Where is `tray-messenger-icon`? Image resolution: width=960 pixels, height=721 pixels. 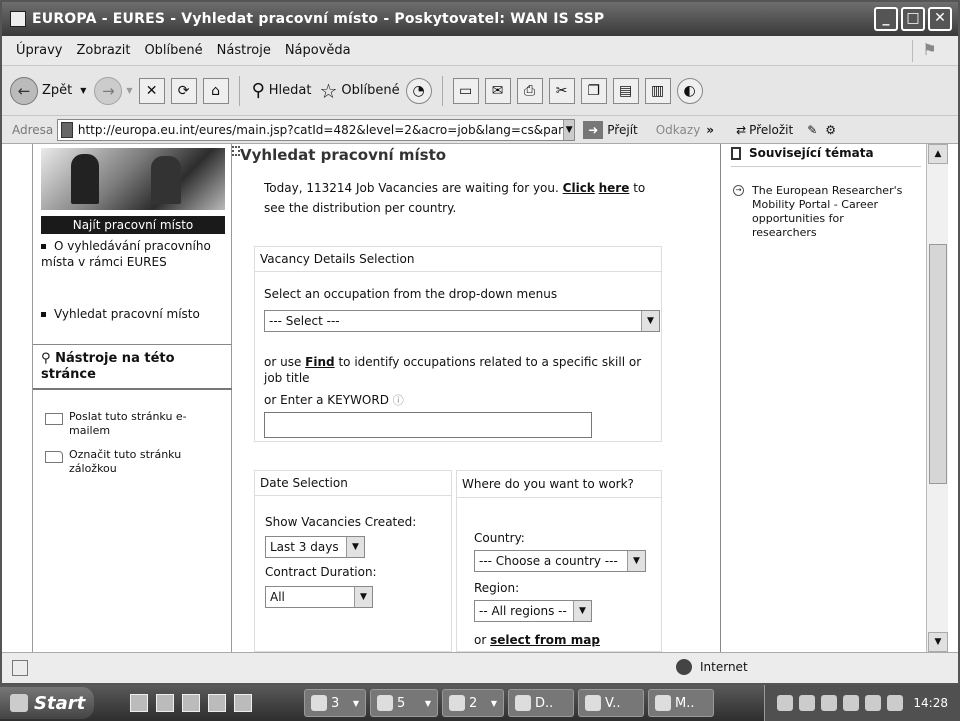 tray-messenger-icon is located at coordinates (895, 703).